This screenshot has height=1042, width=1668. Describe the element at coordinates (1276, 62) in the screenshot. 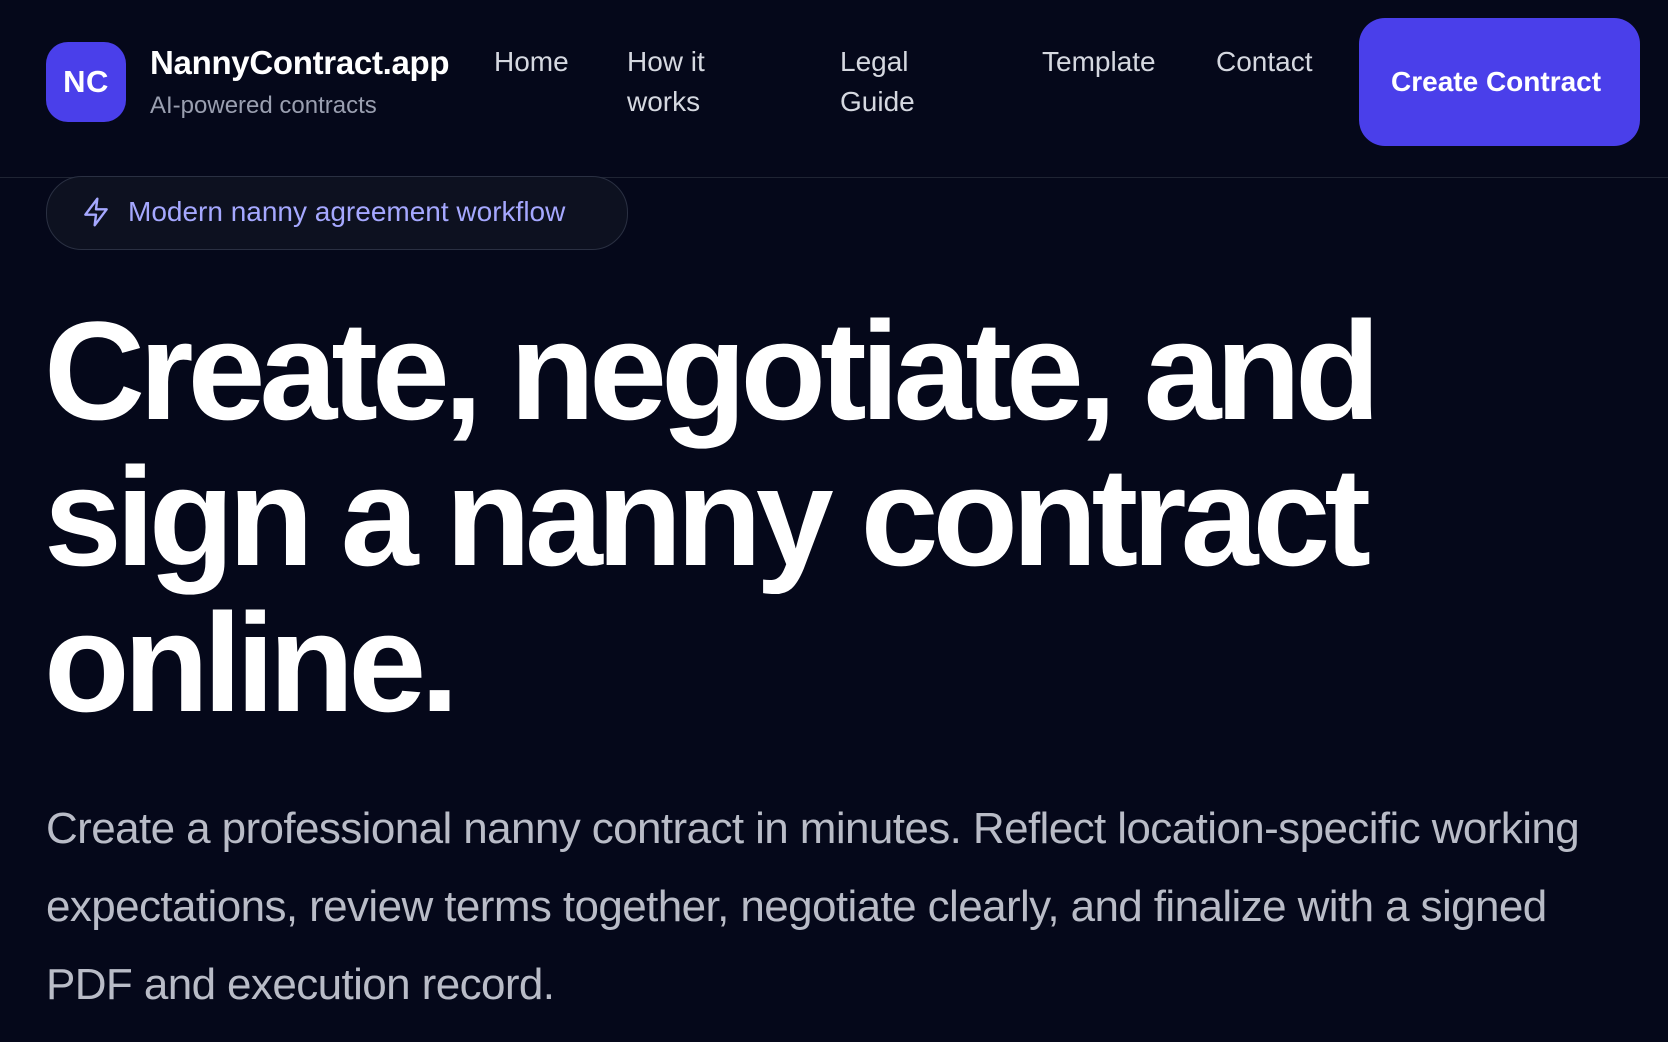

I see `nav-link-contact: Contact` at that location.